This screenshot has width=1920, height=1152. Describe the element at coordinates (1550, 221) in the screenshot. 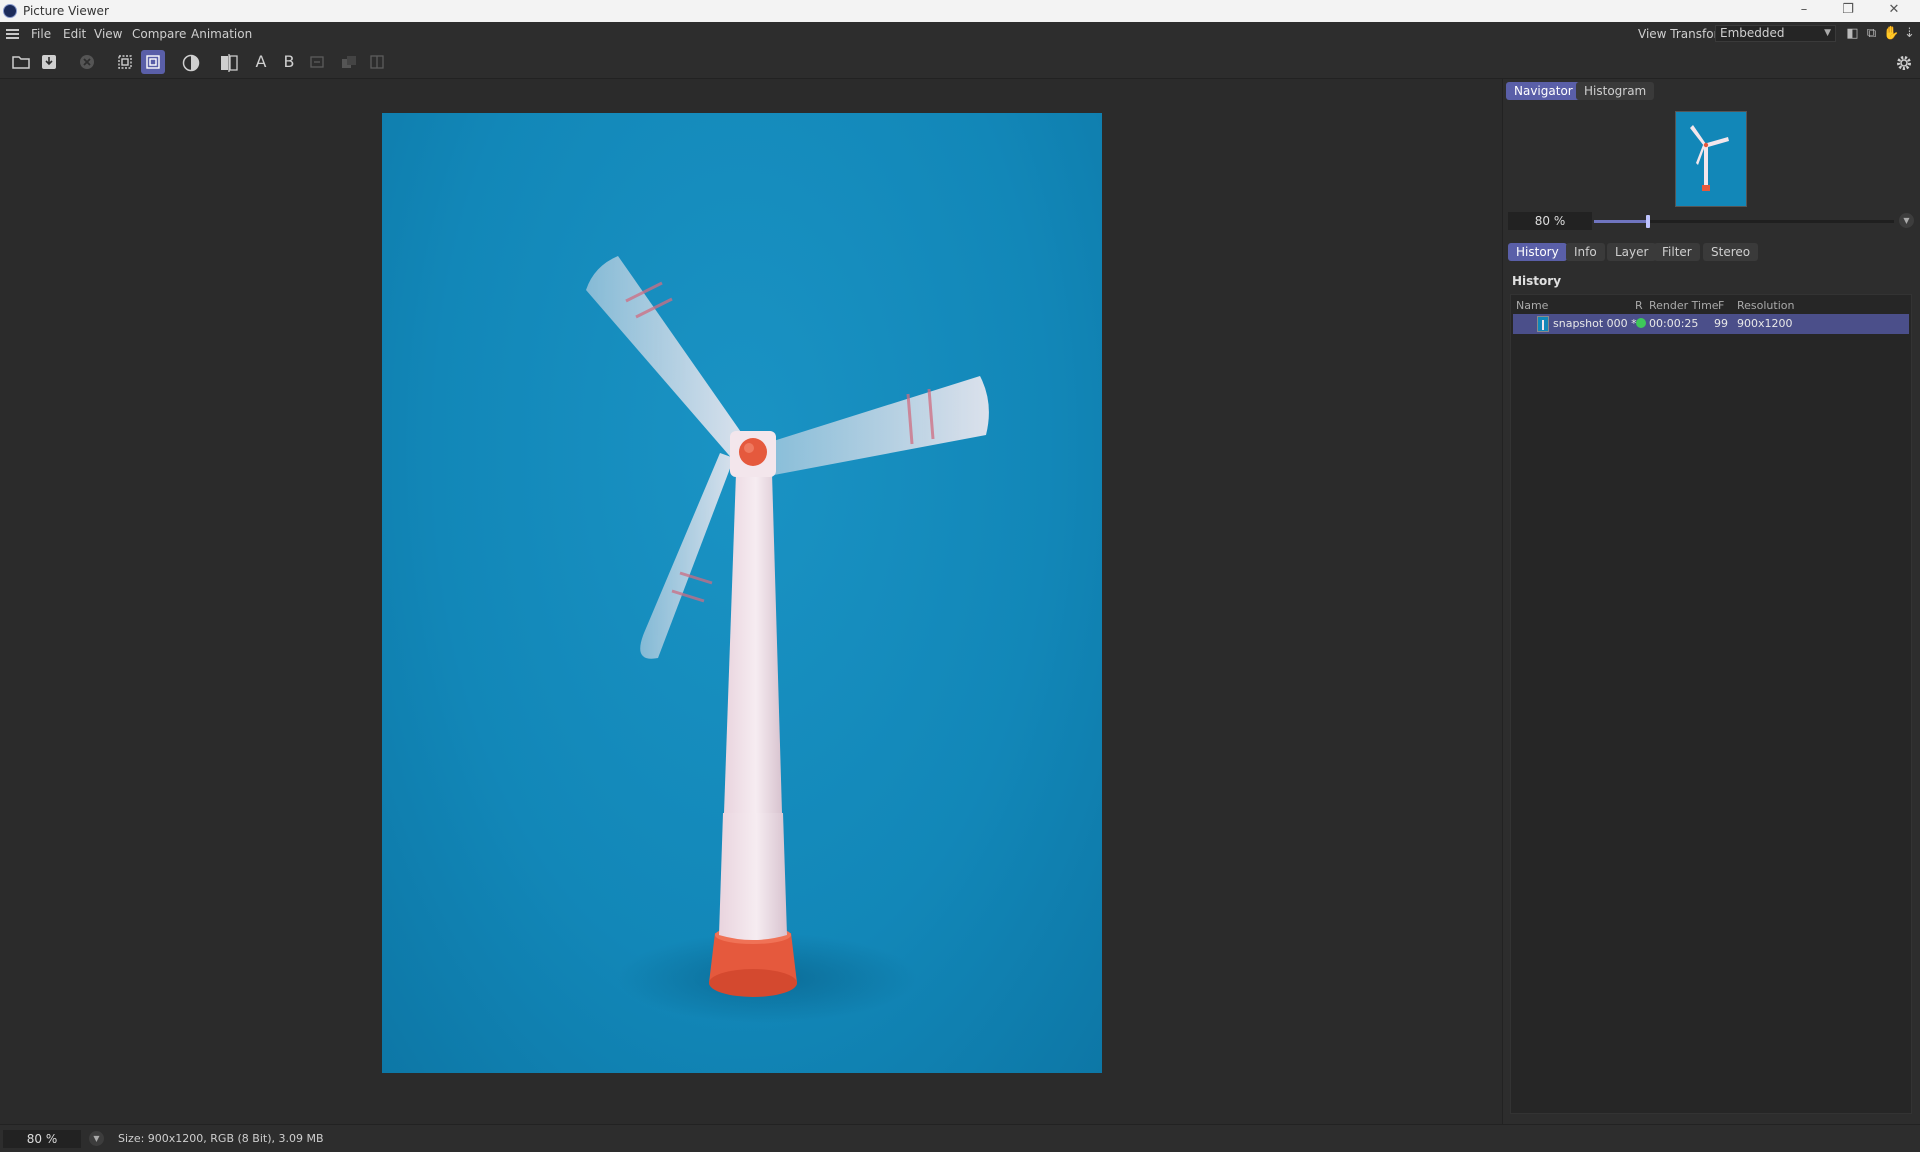

I see `navigator-zoom-field: 80 %` at that location.